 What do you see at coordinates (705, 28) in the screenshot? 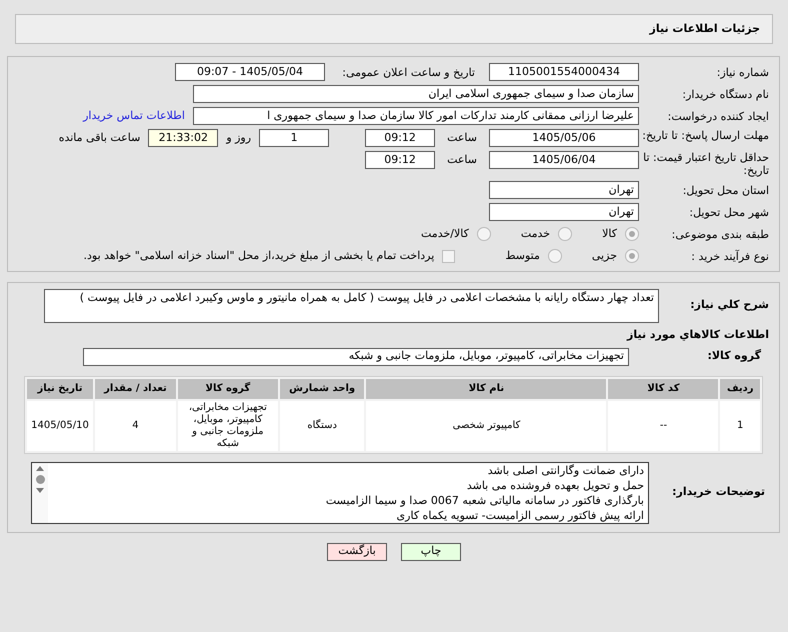
I see `page-title: جزئیات اطلاعات نیاز` at bounding box center [705, 28].